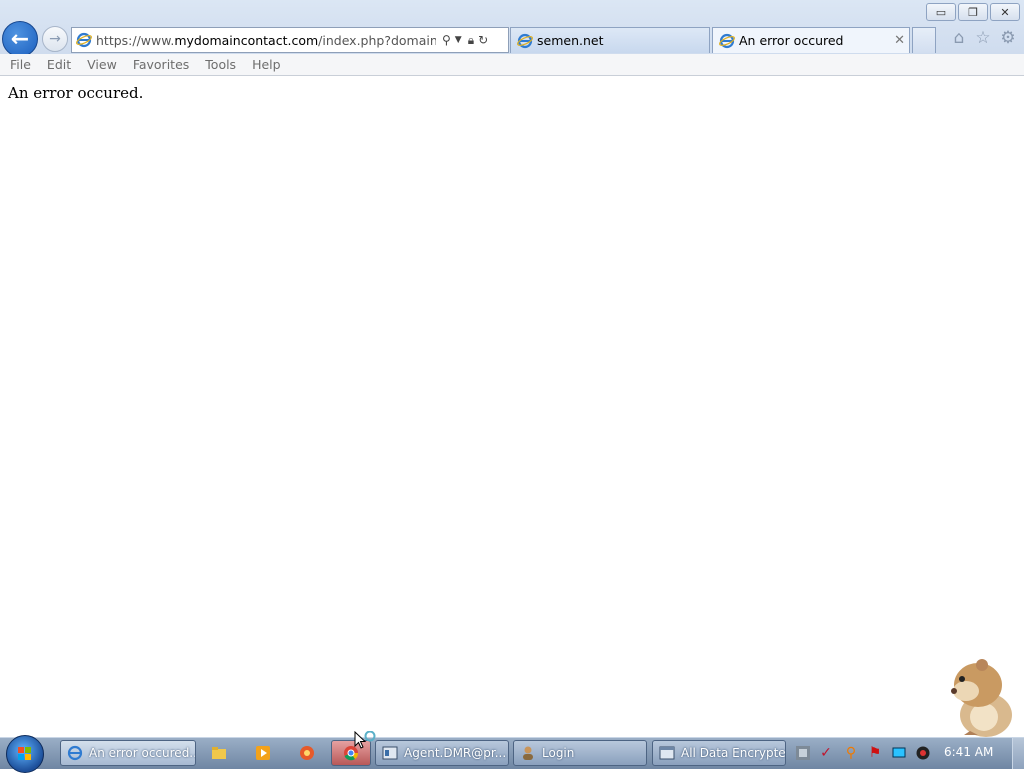  I want to click on taskbar-item-encrypted: All Data Encrypted, so click(719, 753).